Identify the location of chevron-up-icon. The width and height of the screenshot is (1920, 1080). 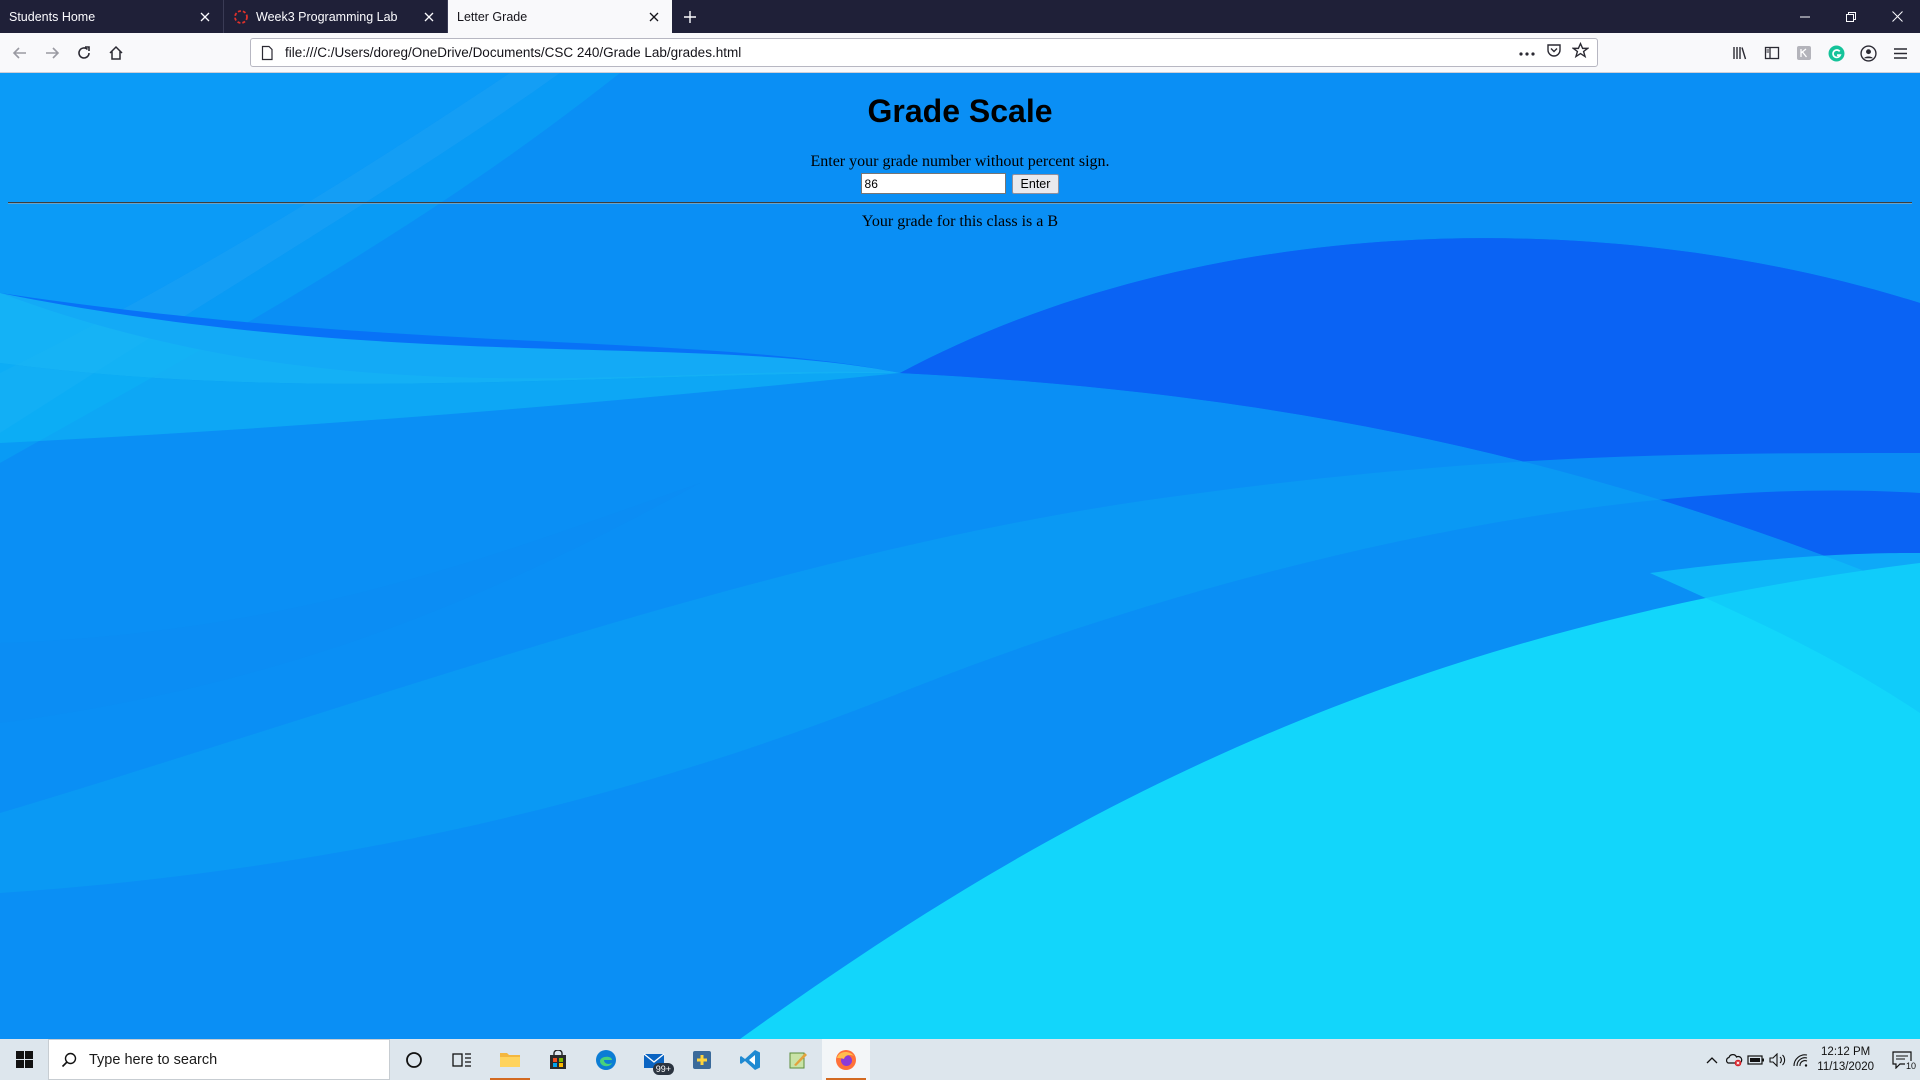
(1712, 1059).